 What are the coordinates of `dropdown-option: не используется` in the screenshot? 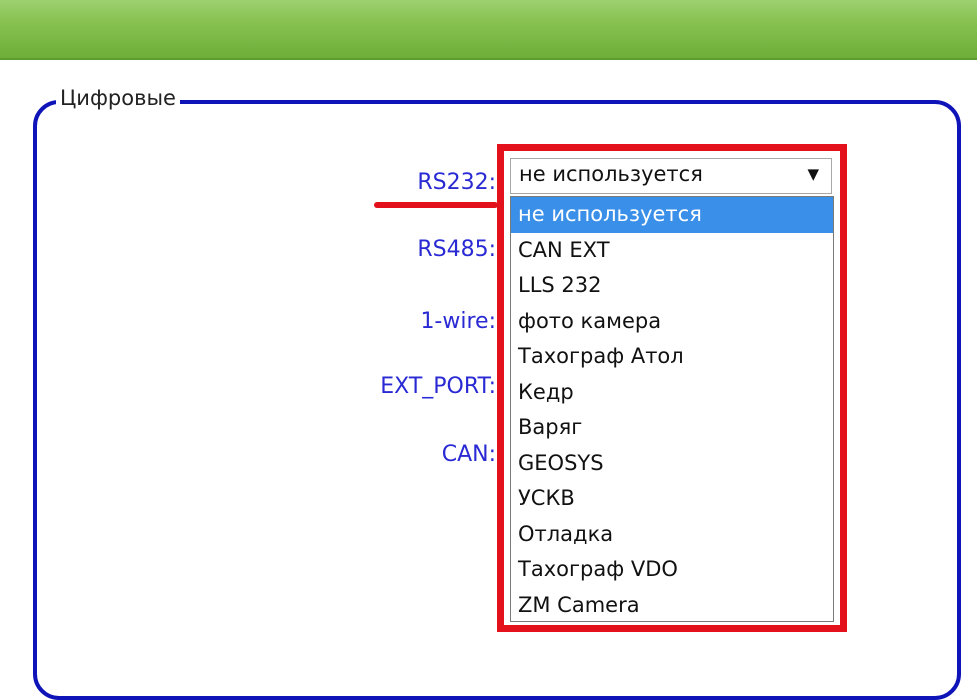 It's located at (672, 215).